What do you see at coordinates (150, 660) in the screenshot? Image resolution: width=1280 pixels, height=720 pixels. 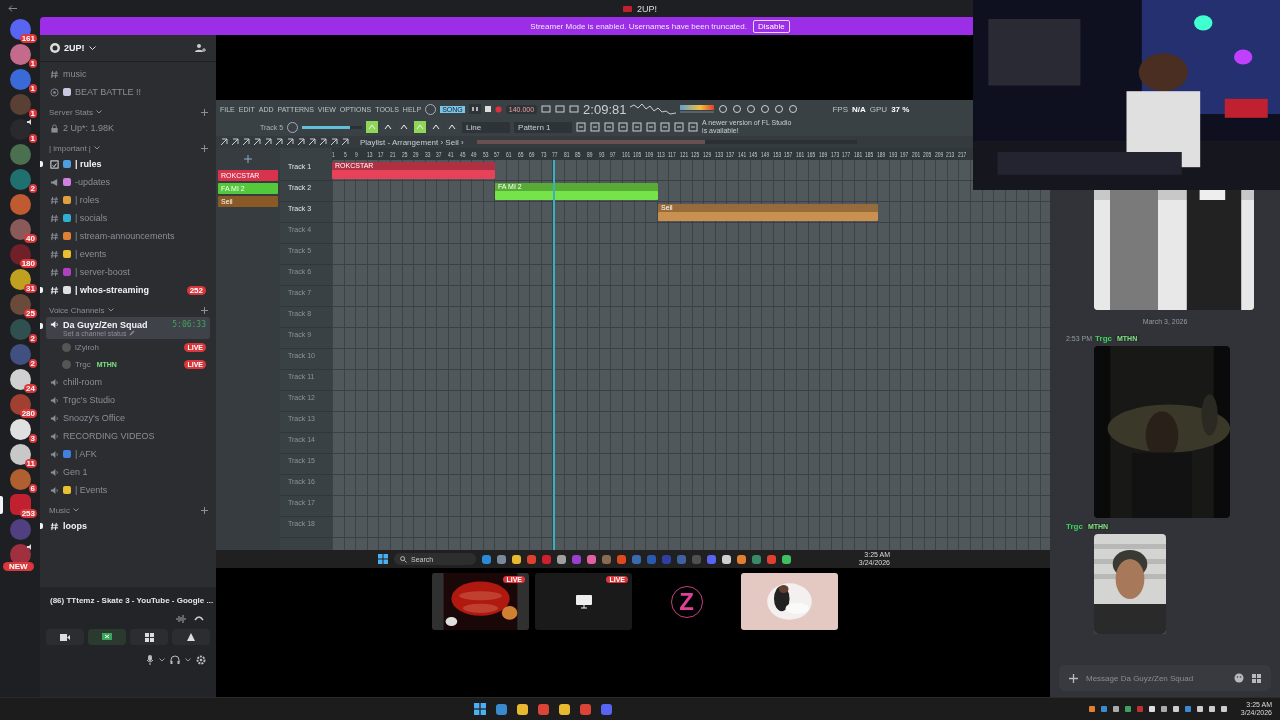 I see `microphone-icon` at bounding box center [150, 660].